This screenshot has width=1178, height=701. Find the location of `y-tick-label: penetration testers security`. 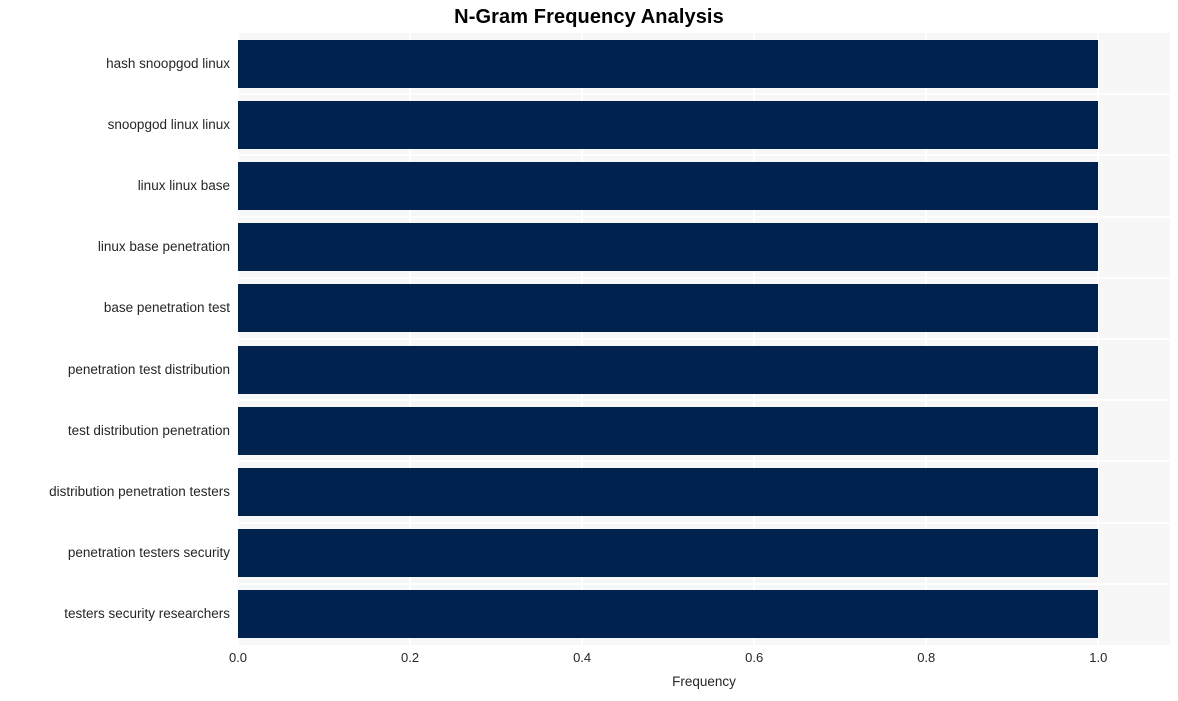

y-tick-label: penetration testers security is located at coordinates (148, 553).